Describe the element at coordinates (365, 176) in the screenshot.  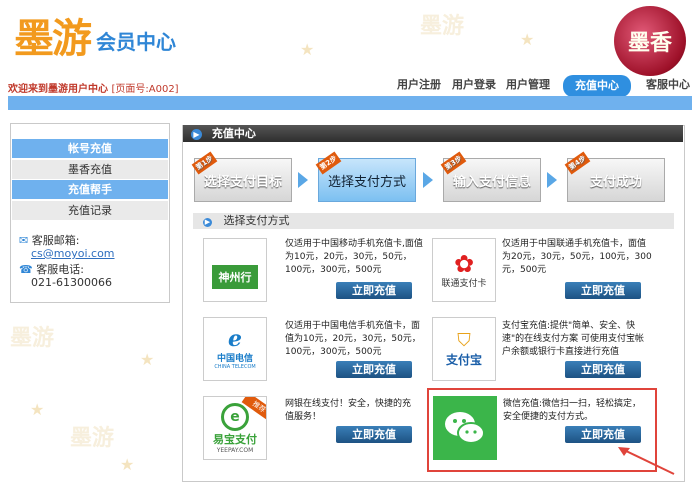
I see `step-2-current: 第2步 选择支付方式` at that location.